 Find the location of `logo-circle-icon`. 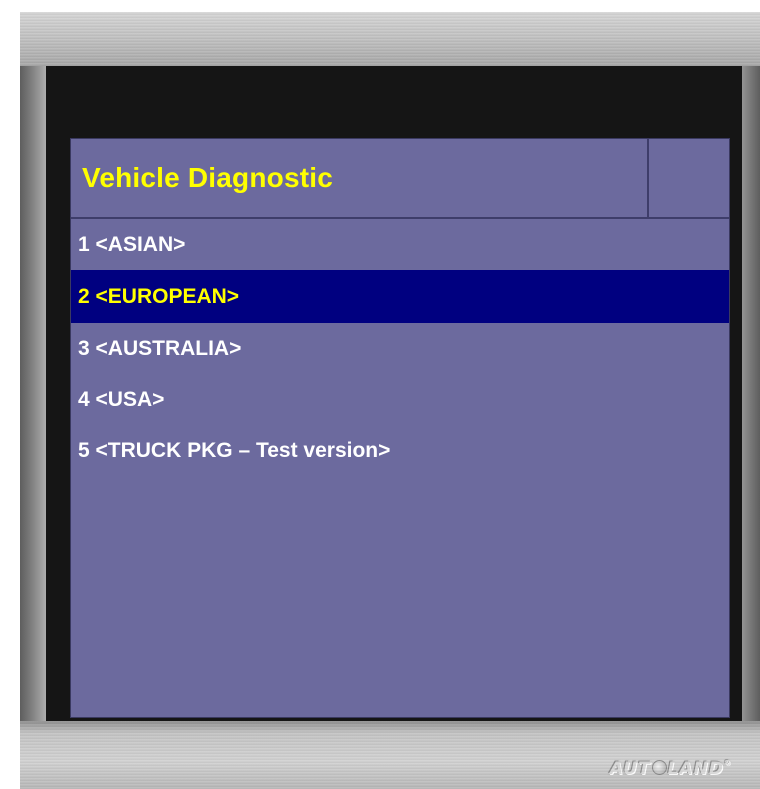

logo-circle-icon is located at coordinates (659, 767).